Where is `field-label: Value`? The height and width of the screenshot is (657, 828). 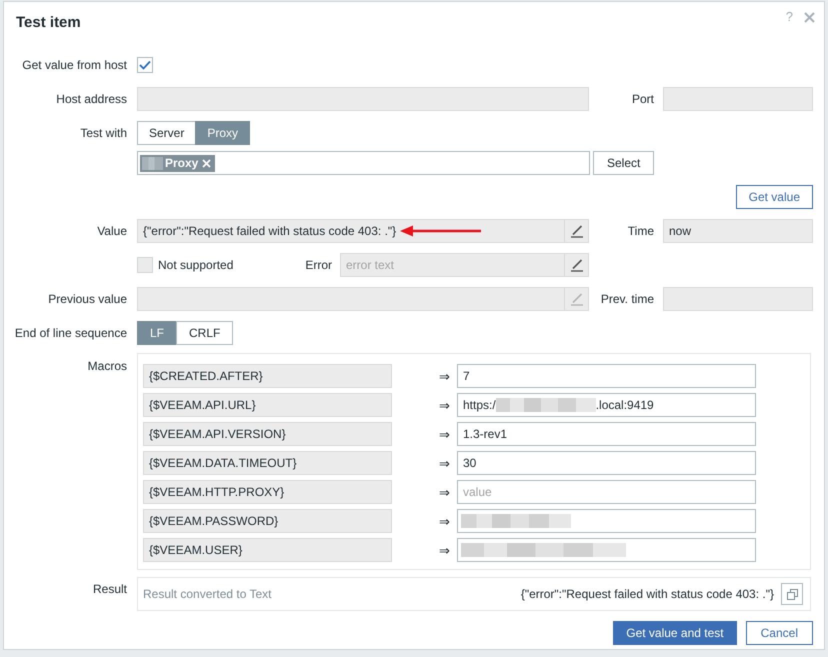
field-label: Value is located at coordinates (111, 231).